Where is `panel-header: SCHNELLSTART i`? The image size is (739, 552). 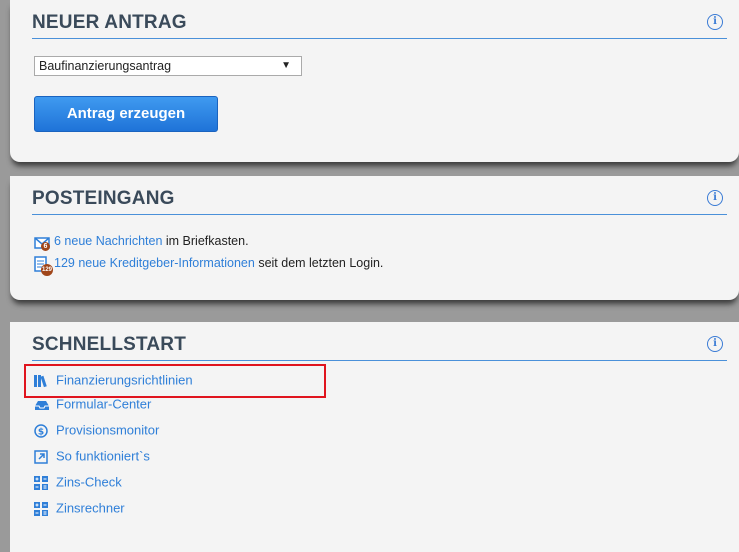 panel-header: SCHNELLSTART i is located at coordinates (379, 347).